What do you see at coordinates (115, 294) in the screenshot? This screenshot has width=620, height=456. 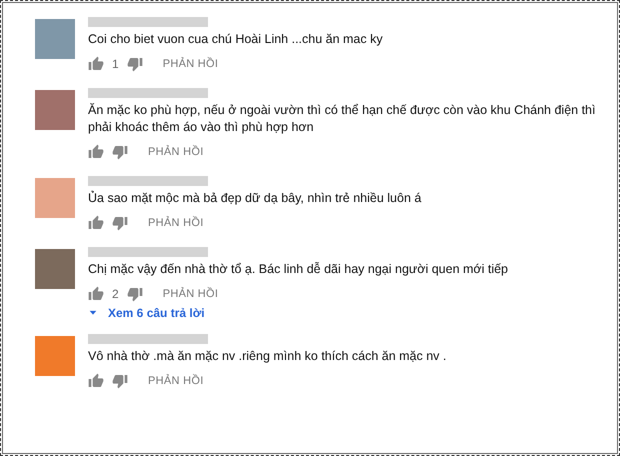 I see `like-count: 2` at bounding box center [115, 294].